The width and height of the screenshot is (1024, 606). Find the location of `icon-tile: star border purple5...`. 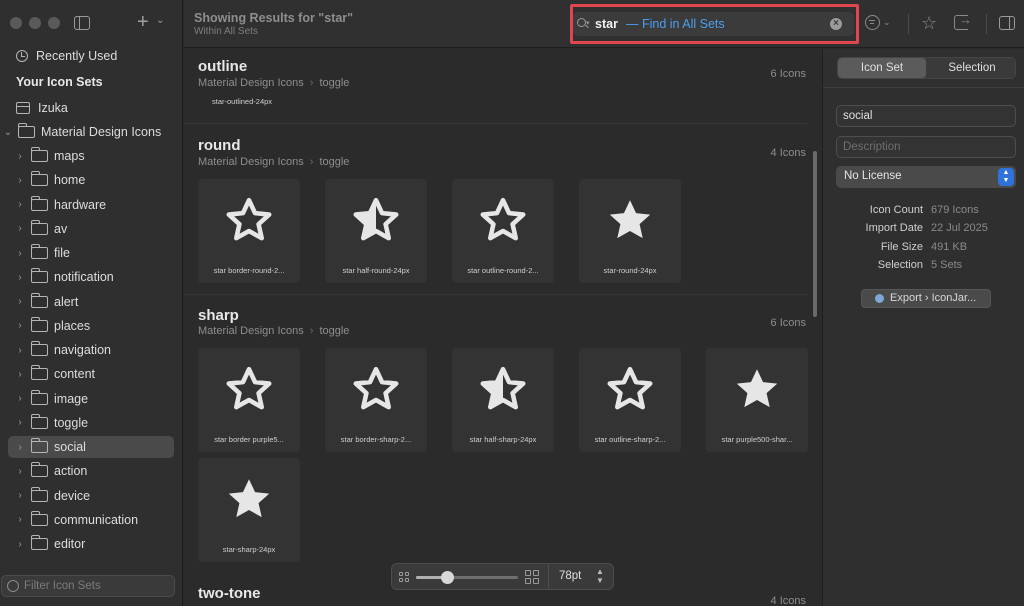

icon-tile: star border purple5... is located at coordinates (249, 400).